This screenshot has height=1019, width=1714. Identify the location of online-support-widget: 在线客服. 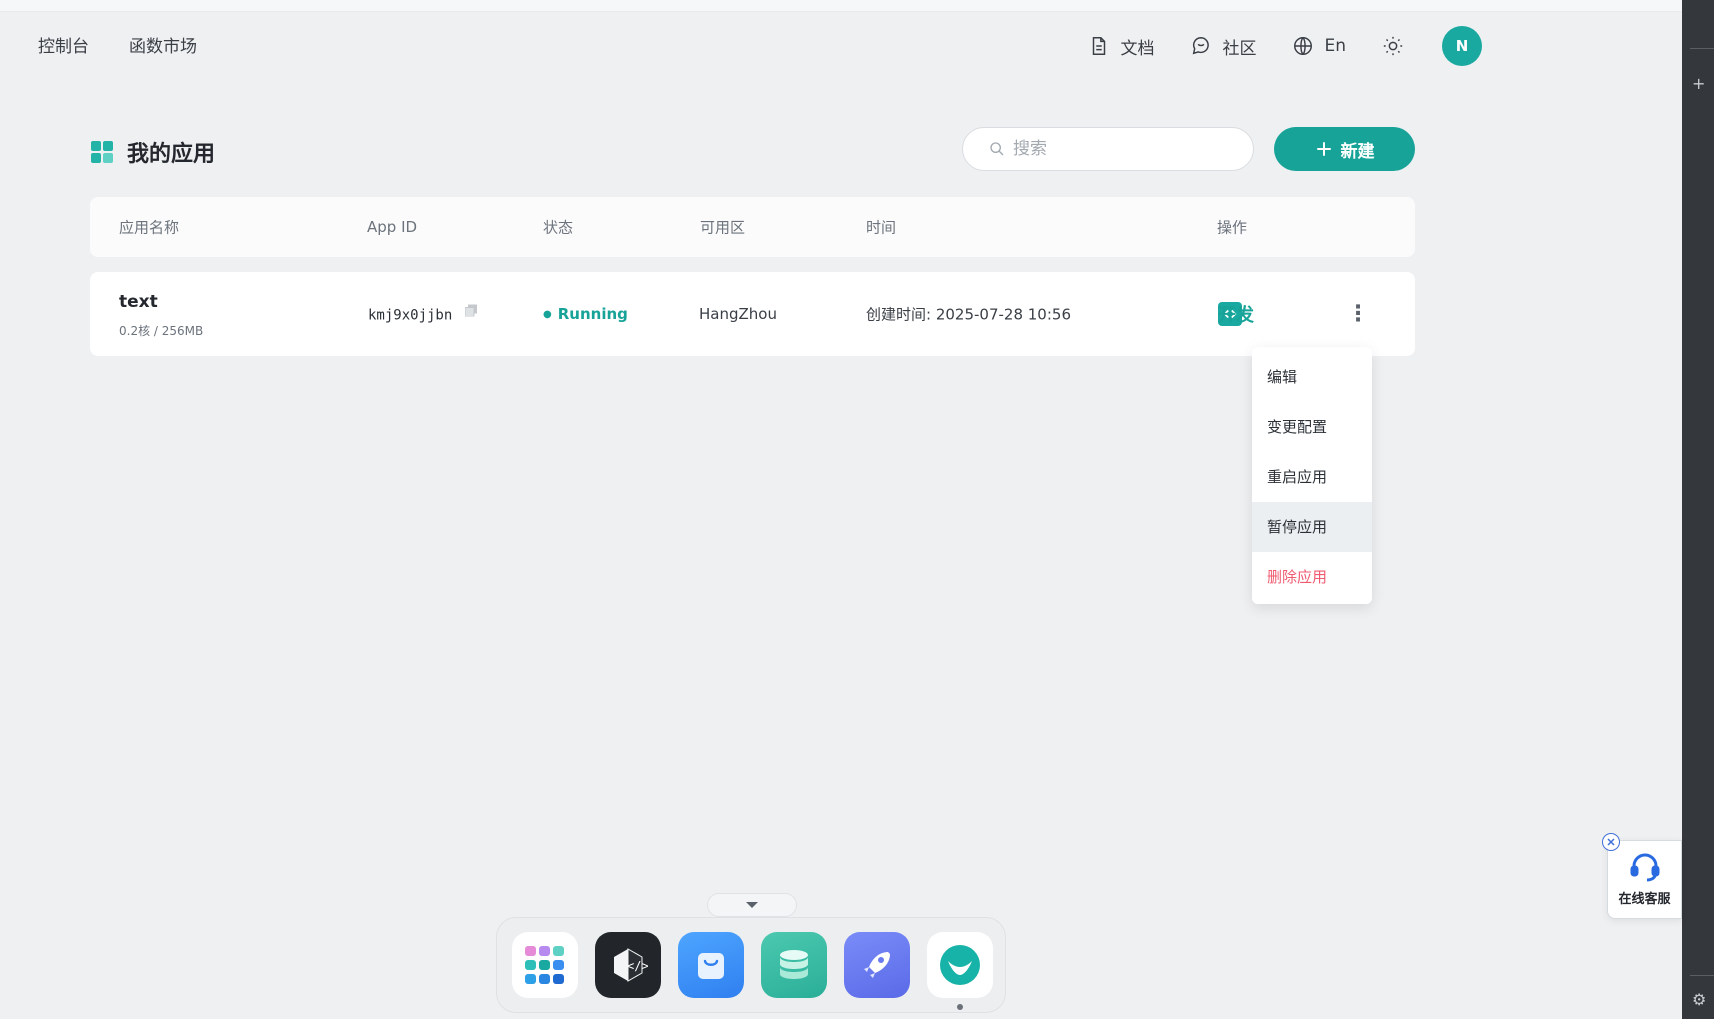
(1642, 876).